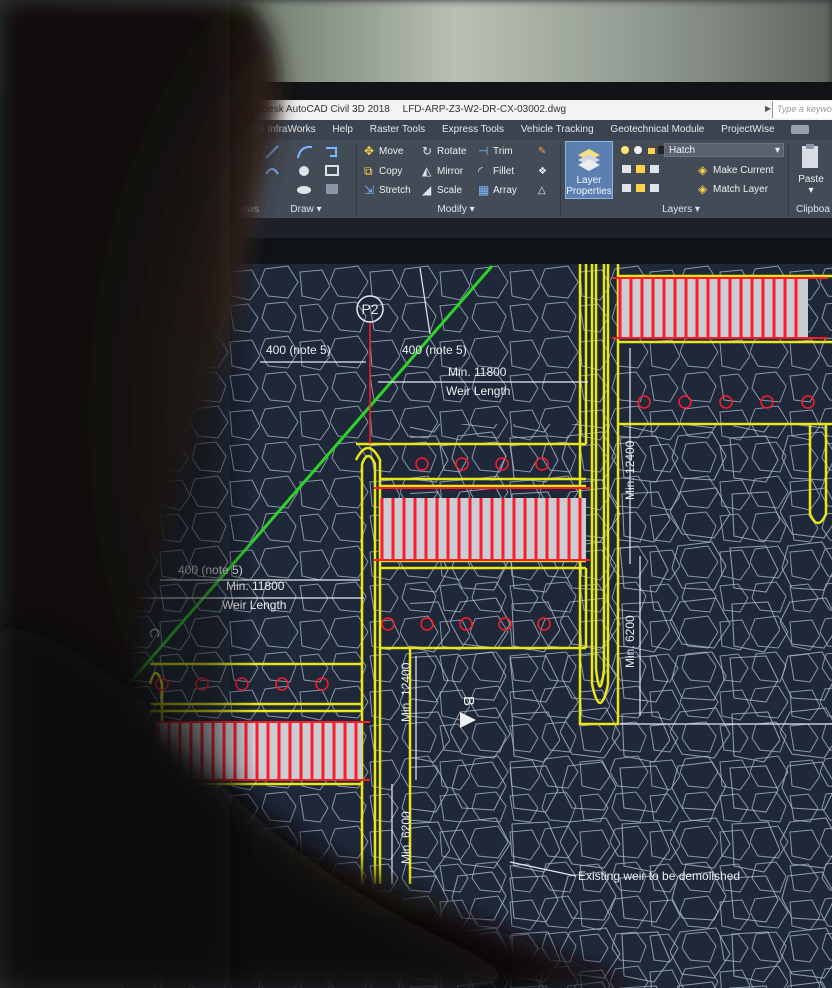  I want to click on layer-dropdown: Hatch ▾, so click(724, 150).